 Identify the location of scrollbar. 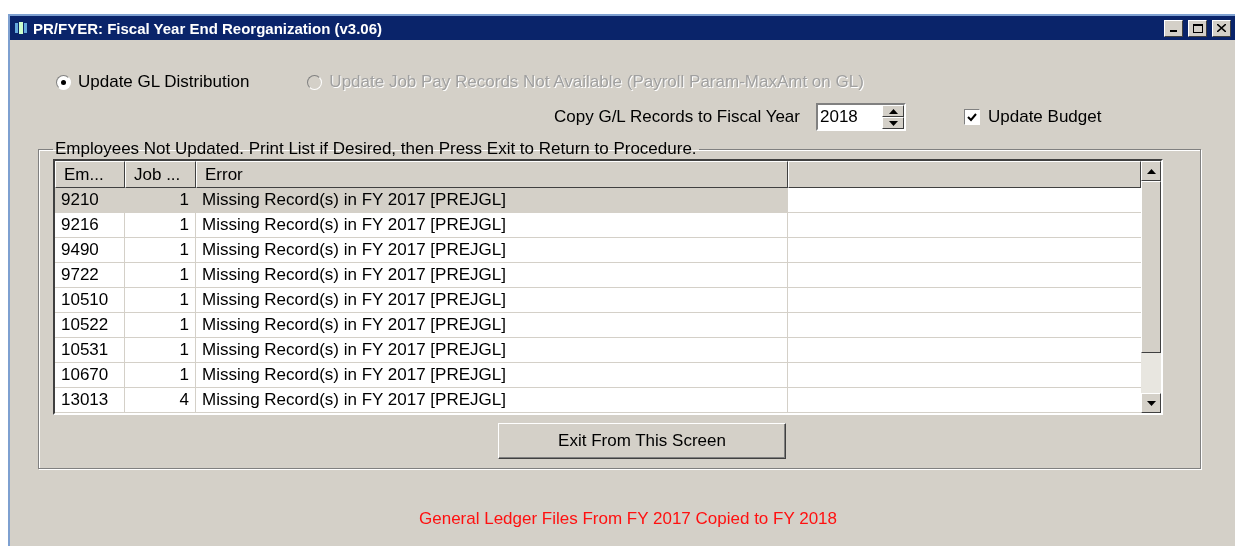
(1151, 287).